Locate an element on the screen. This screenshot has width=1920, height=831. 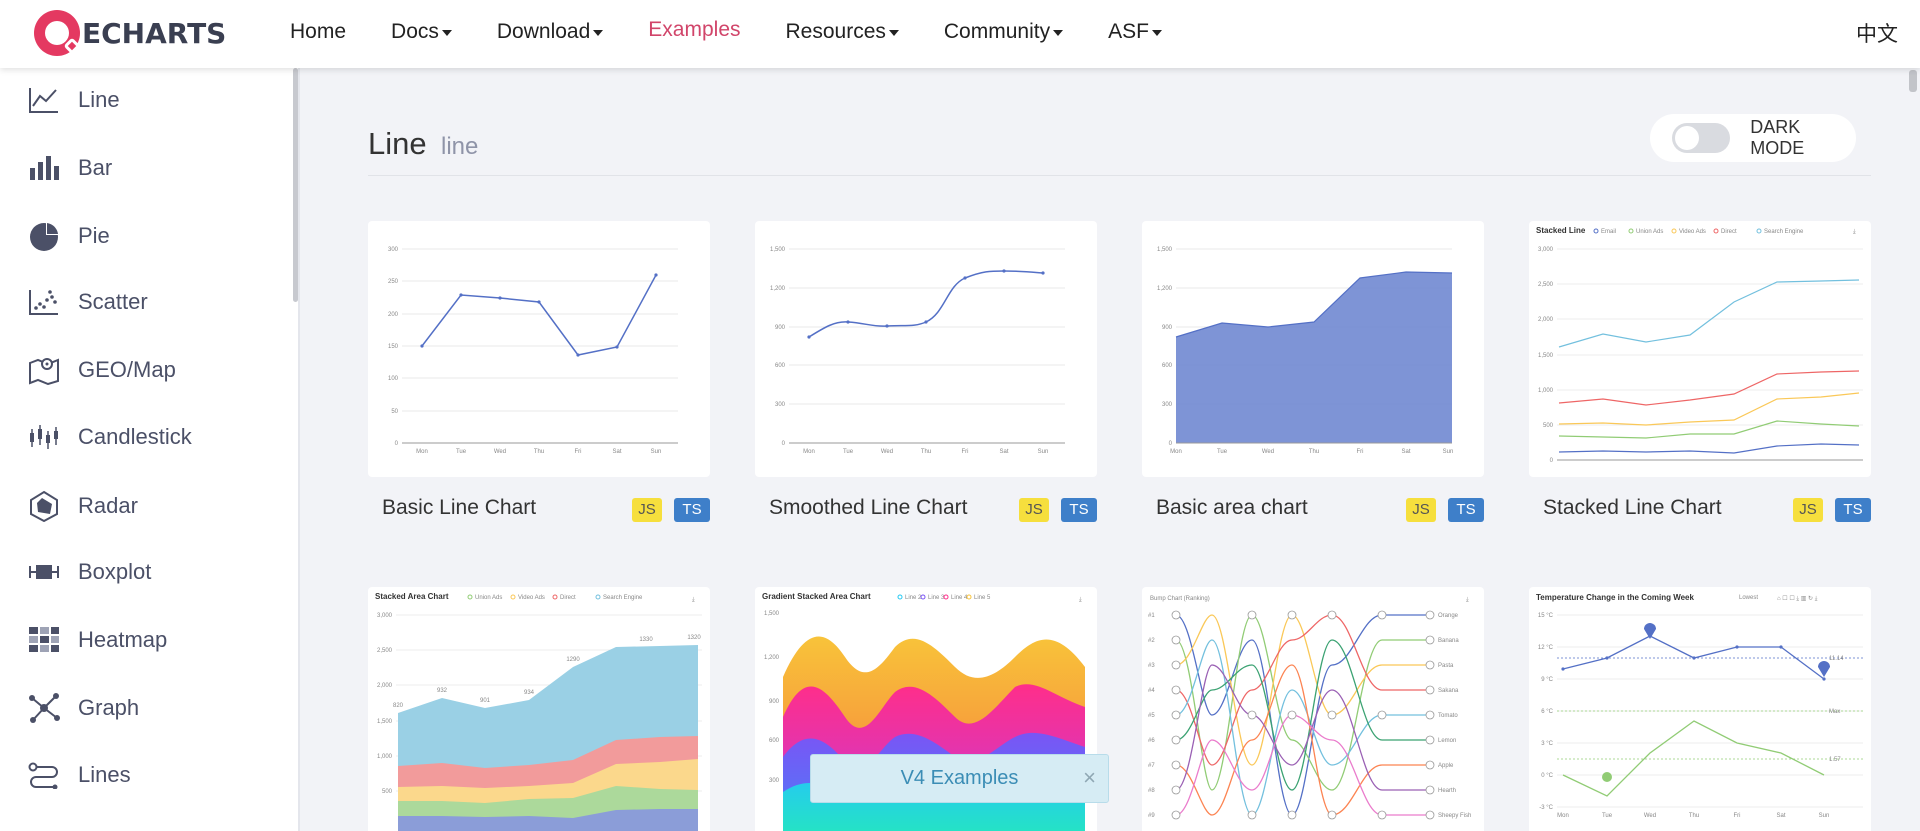
series-label: Sakana is located at coordinates (1448, 691).